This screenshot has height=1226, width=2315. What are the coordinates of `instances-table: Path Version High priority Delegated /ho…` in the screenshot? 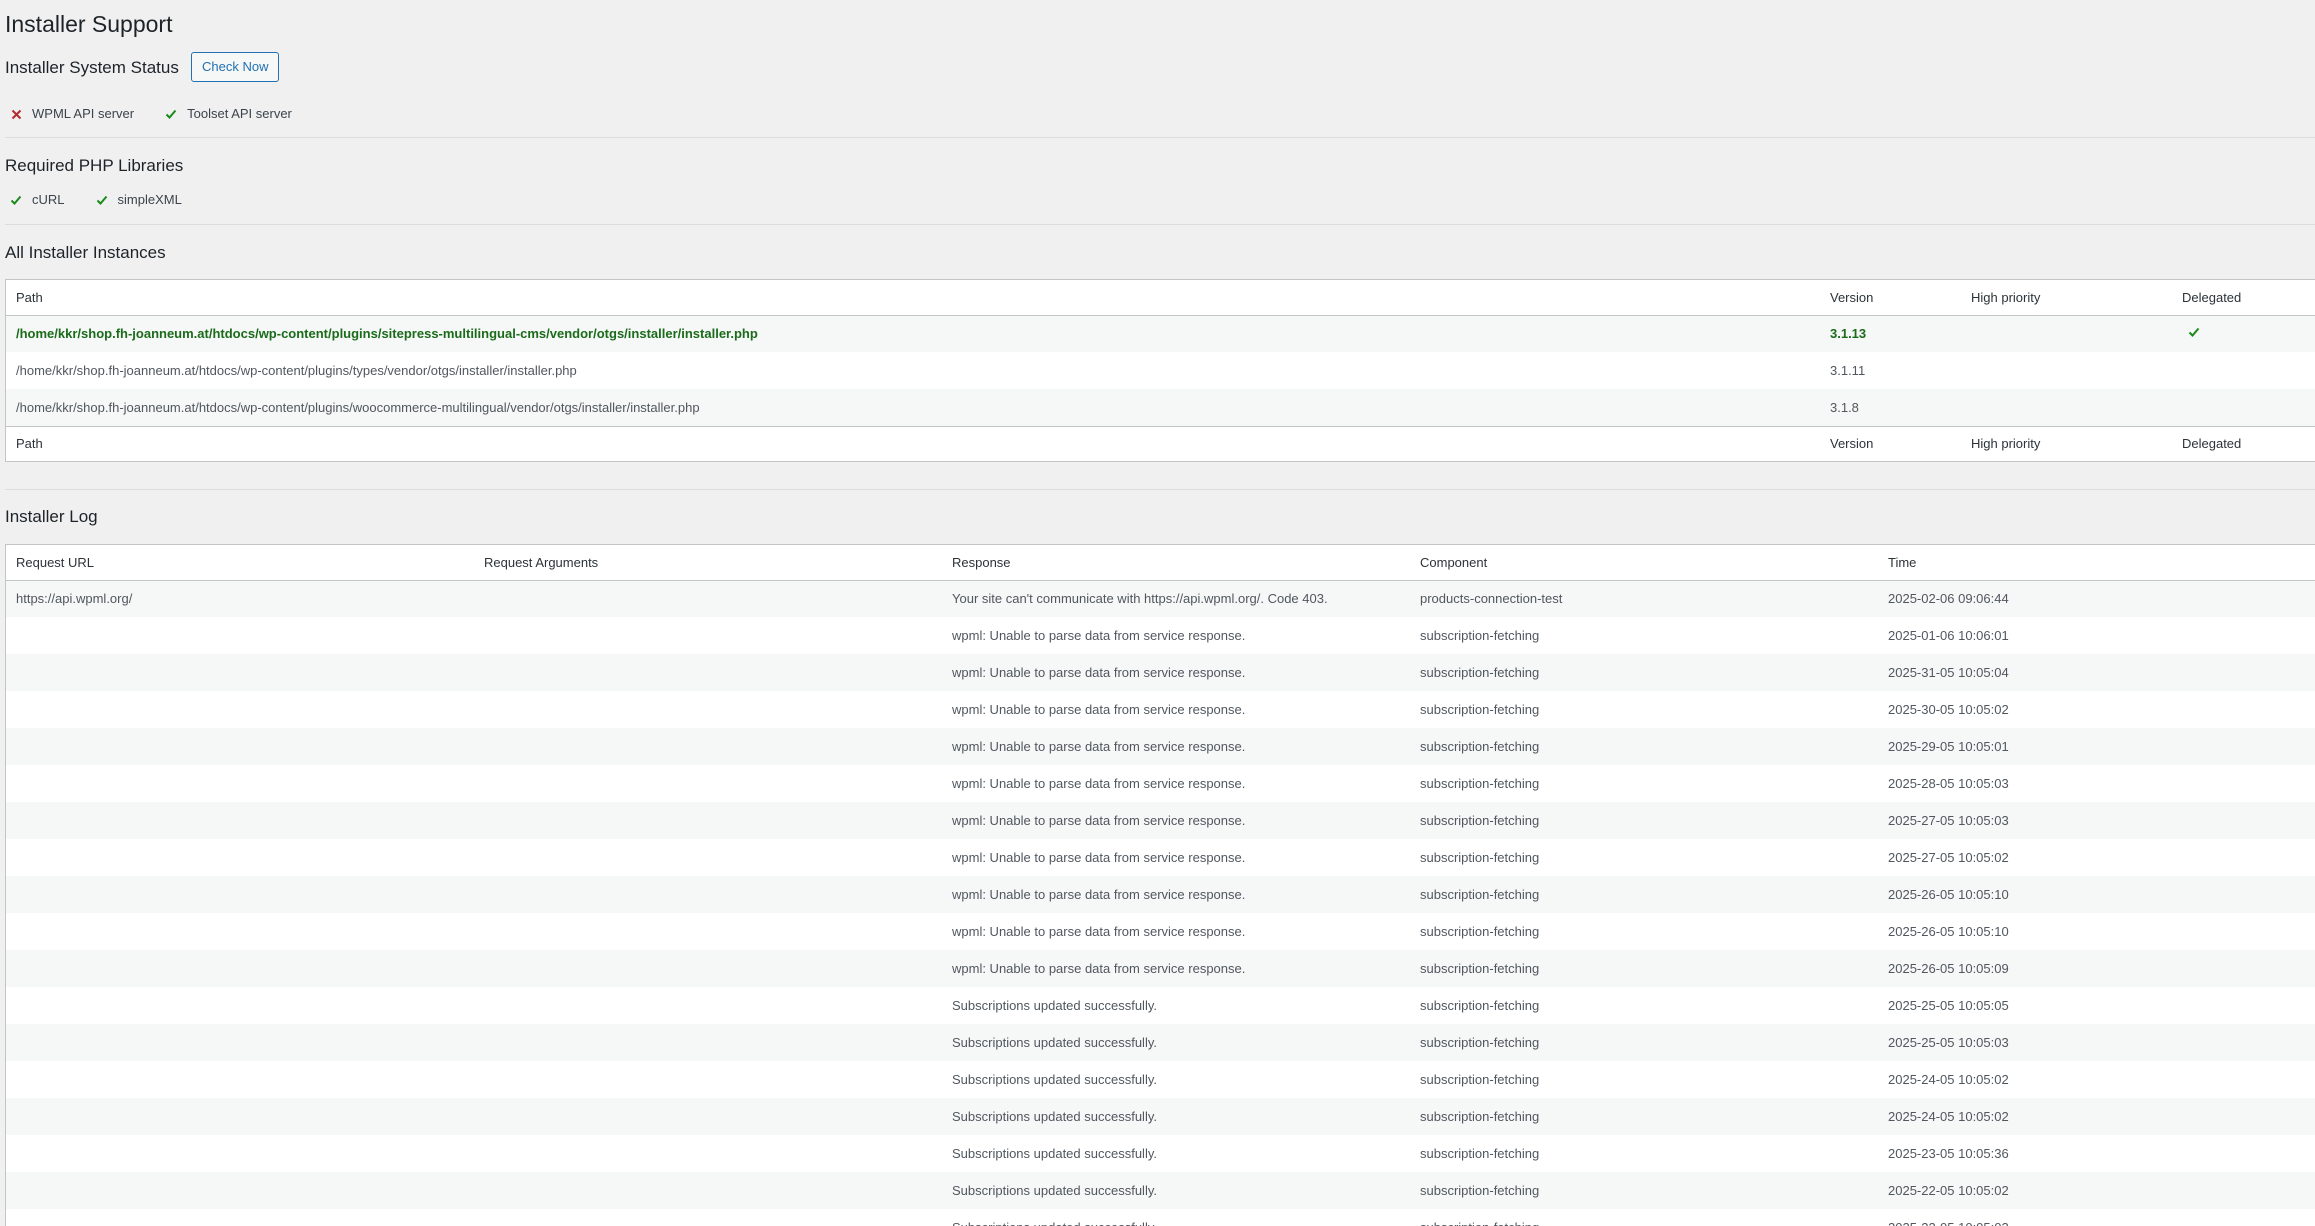 It's located at (1160, 370).